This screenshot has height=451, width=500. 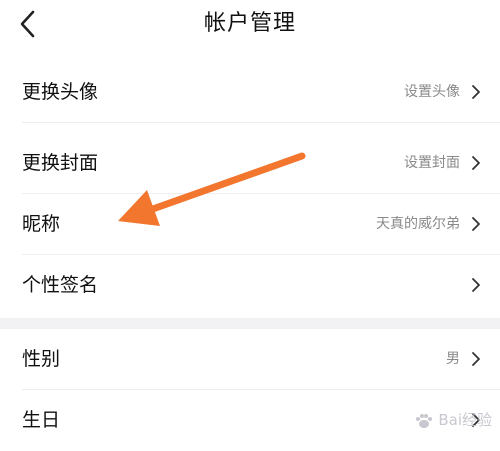 I want to click on row-signature: 个性签名, so click(x=250, y=285).